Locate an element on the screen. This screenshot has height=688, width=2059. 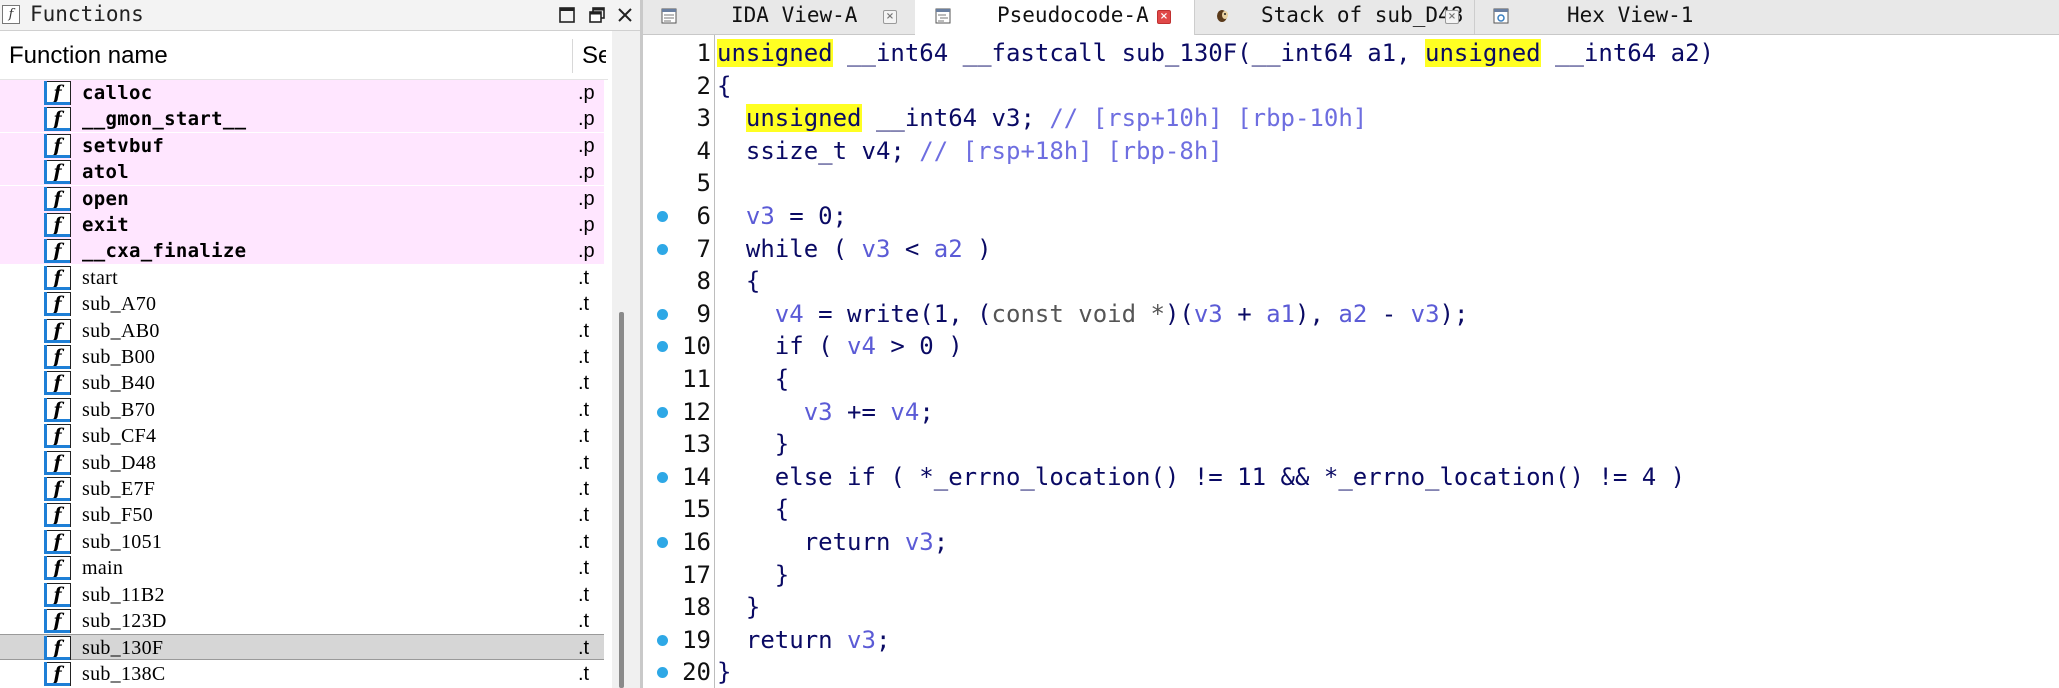
code-text: if ( v4 > 0 ) is located at coordinates (840, 346).